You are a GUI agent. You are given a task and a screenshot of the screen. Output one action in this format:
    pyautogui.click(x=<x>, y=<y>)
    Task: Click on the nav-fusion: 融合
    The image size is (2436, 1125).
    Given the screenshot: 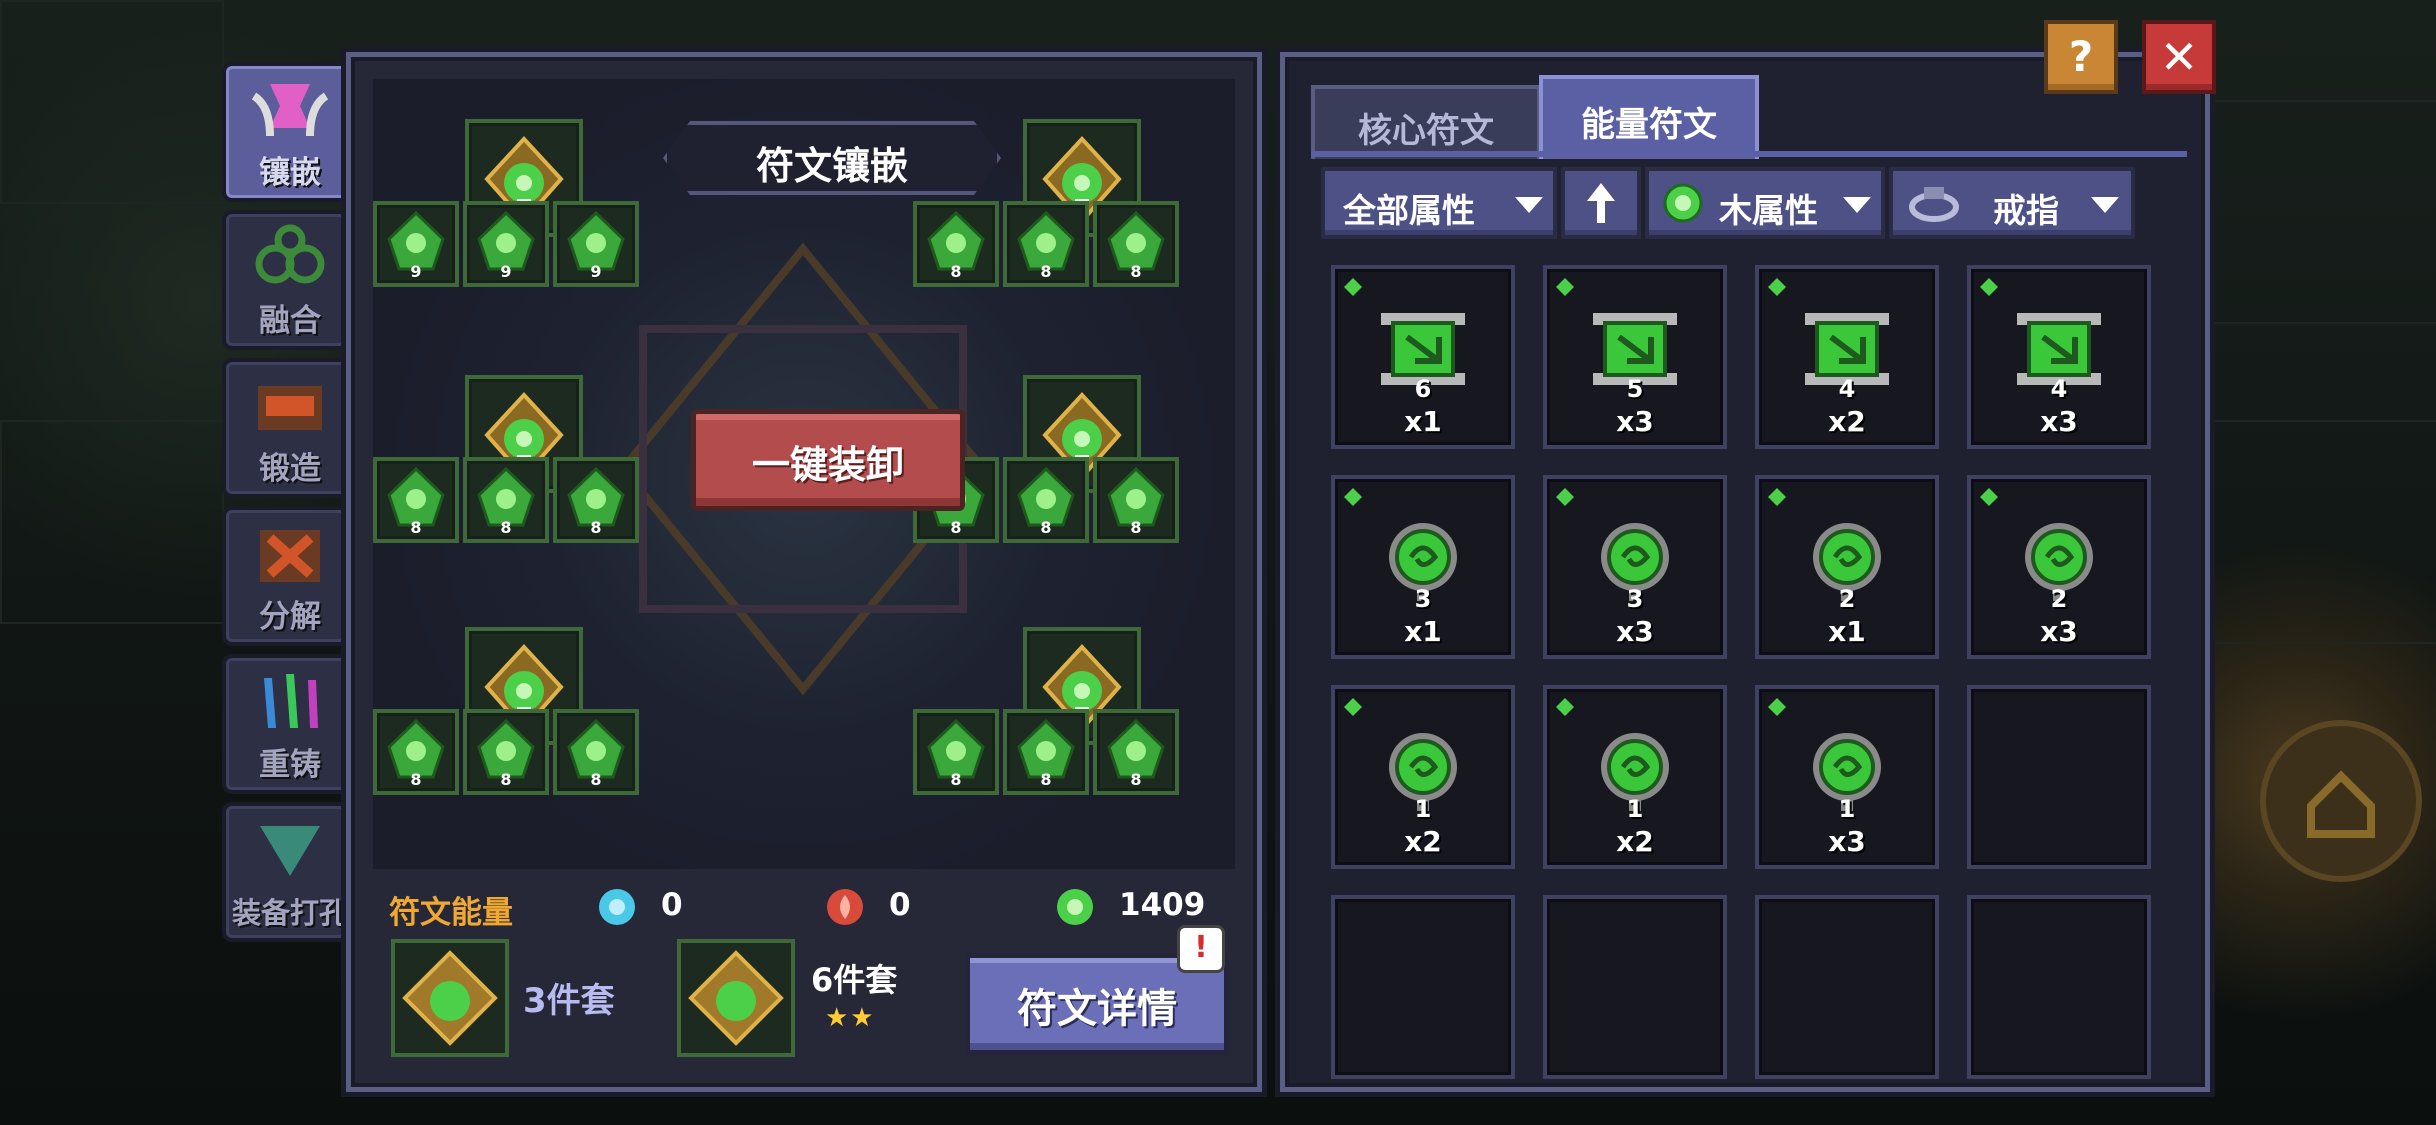 What is the action you would take?
    pyautogui.click(x=290, y=280)
    